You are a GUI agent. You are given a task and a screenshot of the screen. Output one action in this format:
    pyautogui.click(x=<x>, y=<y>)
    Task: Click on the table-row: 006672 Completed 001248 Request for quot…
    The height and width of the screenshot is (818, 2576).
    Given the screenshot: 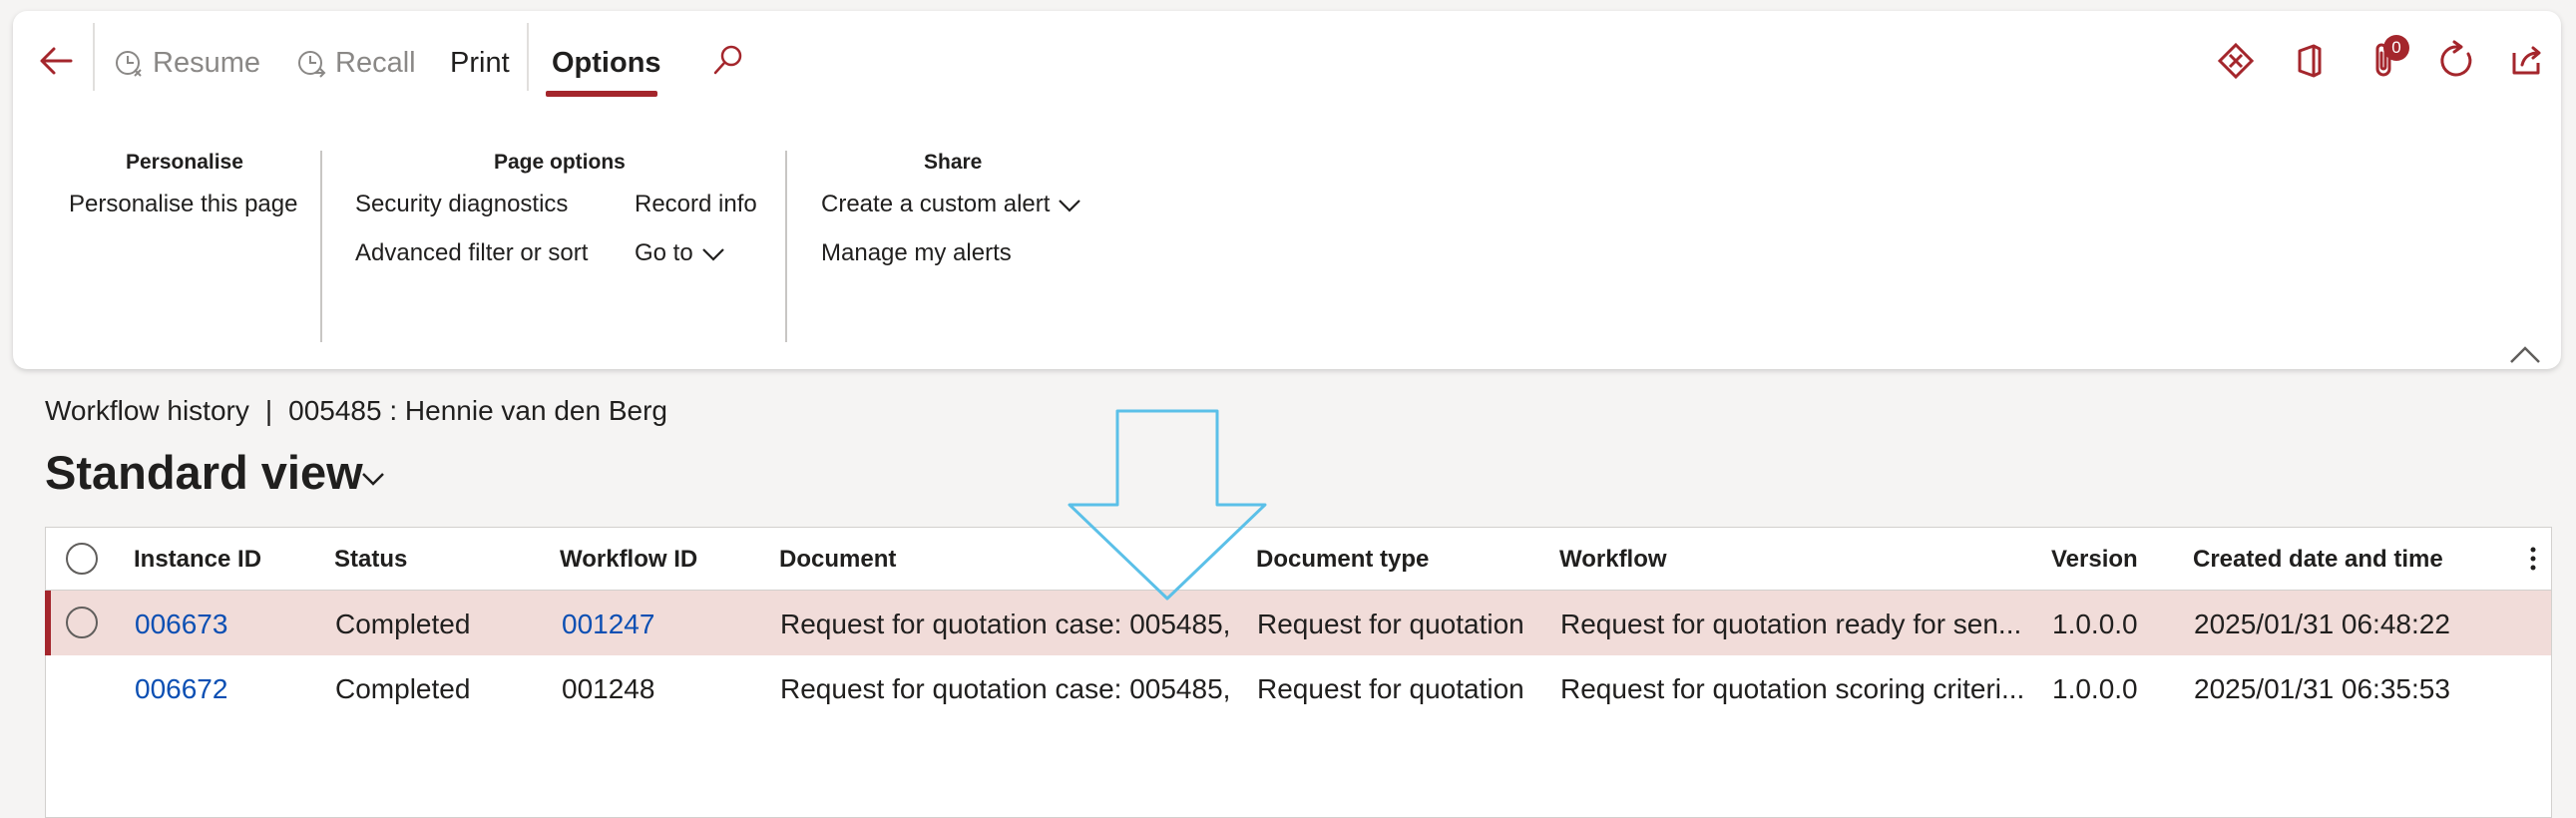 What is the action you would take?
    pyautogui.click(x=1298, y=688)
    